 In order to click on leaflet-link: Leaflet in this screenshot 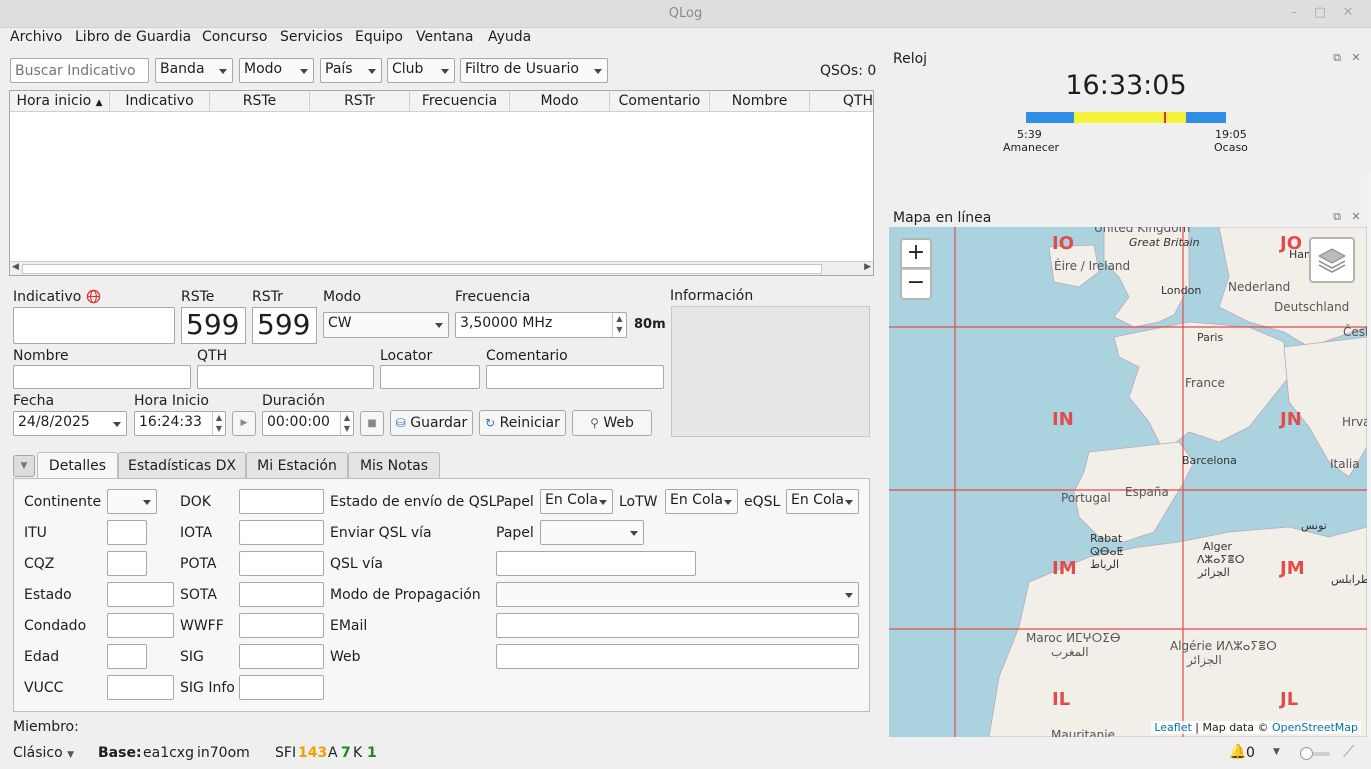, I will do `click(1172, 727)`.